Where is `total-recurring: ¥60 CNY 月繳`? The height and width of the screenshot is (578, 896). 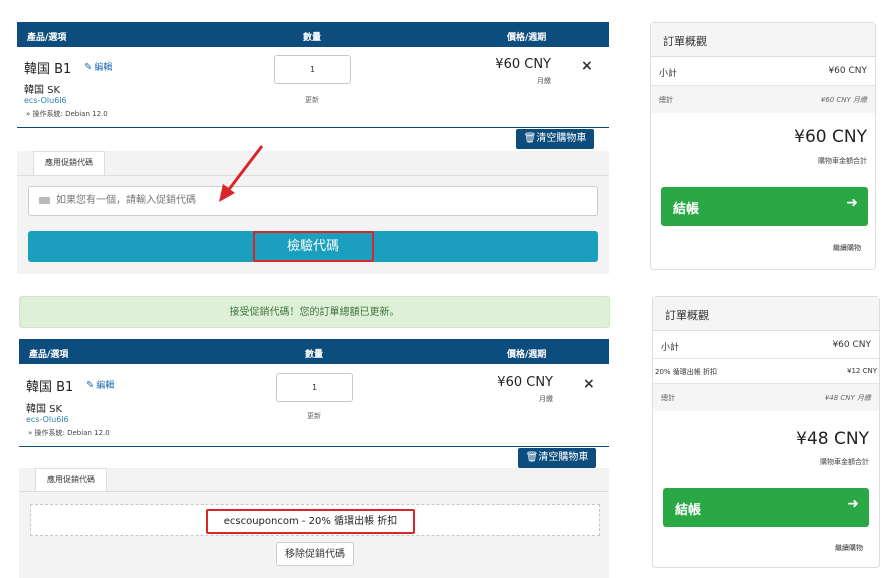
total-recurring: ¥60 CNY 月繳 is located at coordinates (843, 100).